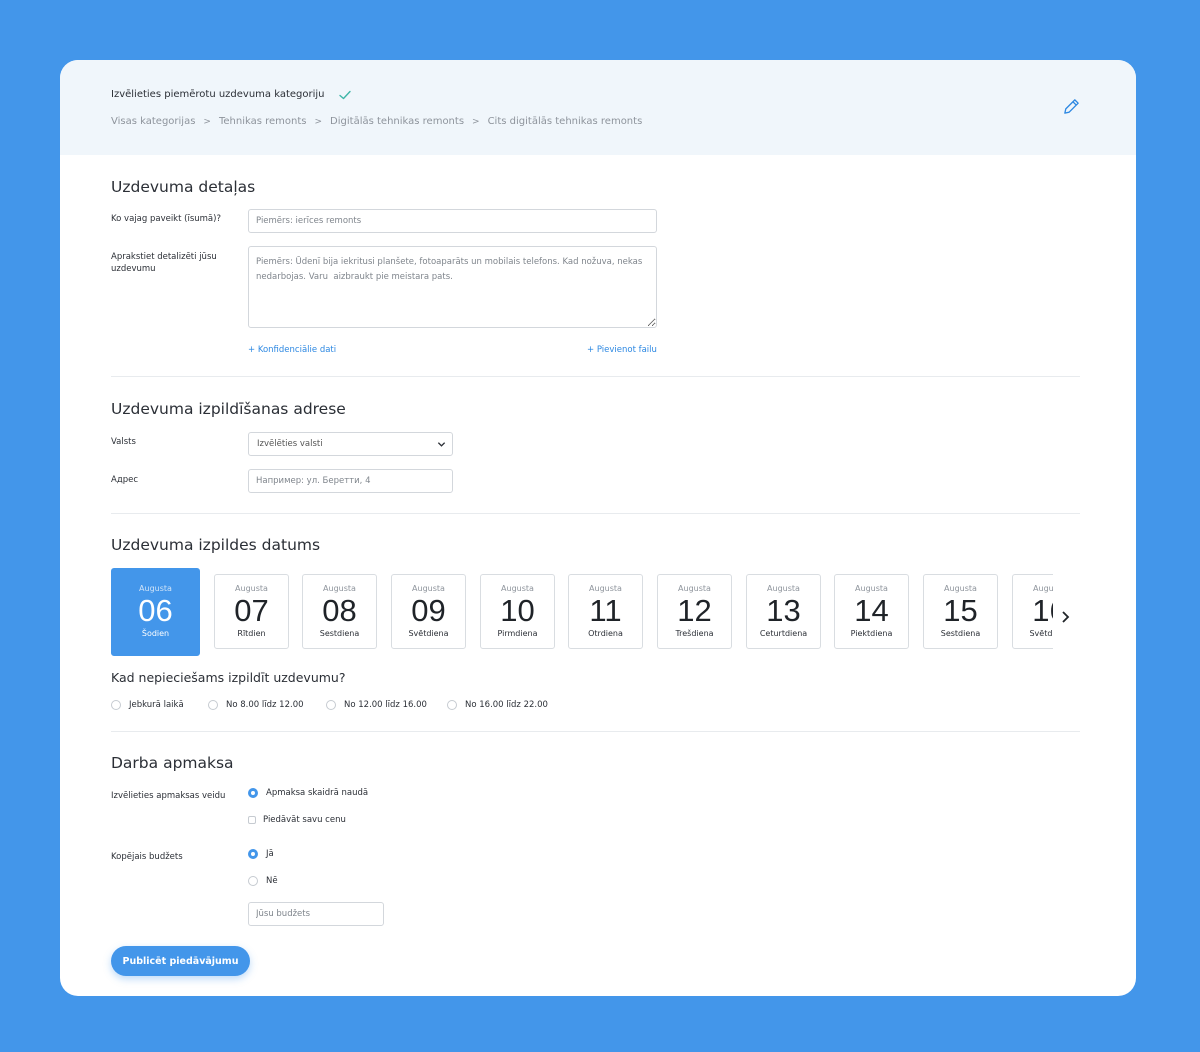  I want to click on date-card: Augusta 07 Rītdien, so click(251, 611).